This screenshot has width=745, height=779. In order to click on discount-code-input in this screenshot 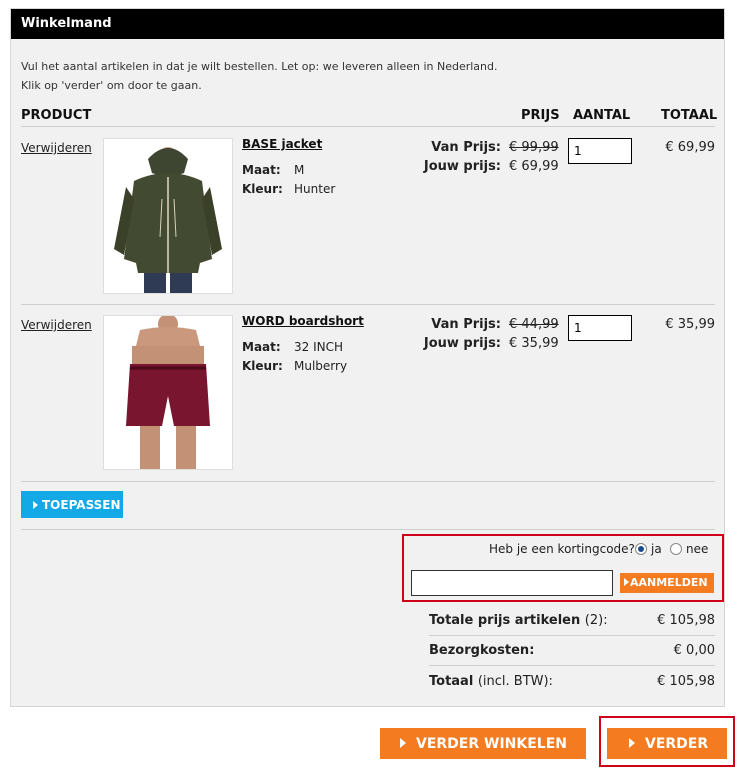, I will do `click(512, 583)`.